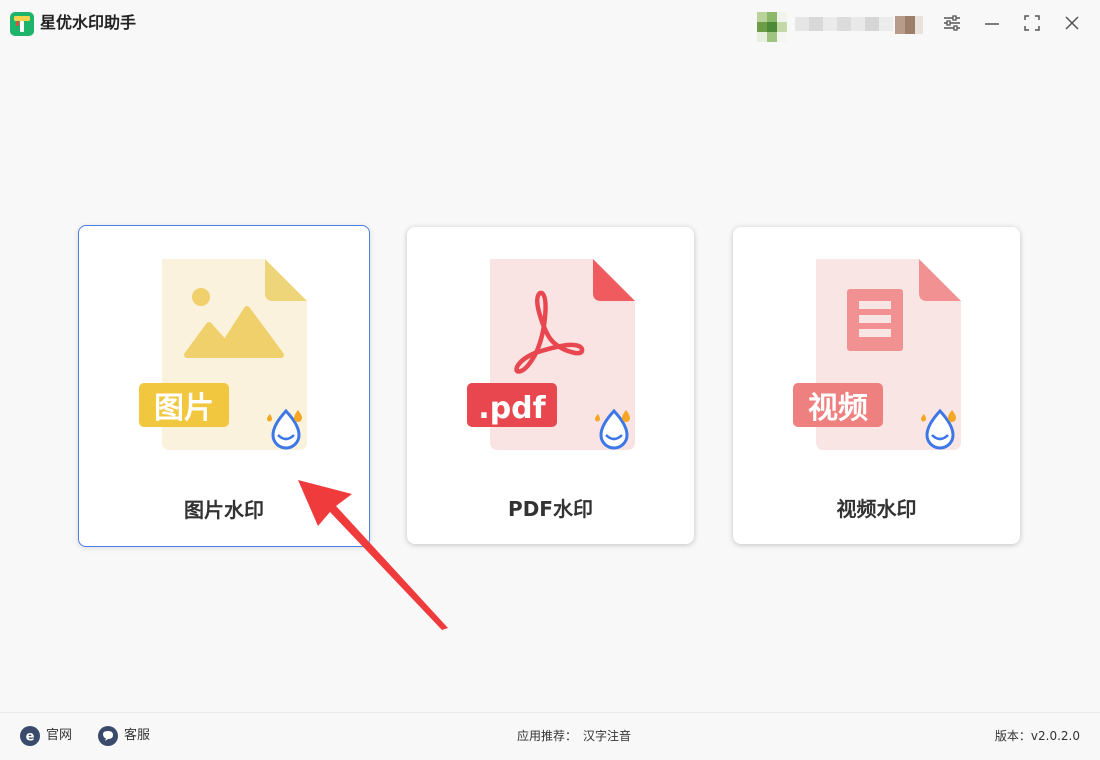 The image size is (1100, 760). What do you see at coordinates (550, 23) in the screenshot?
I see `title-bar: 星优水印助手` at bounding box center [550, 23].